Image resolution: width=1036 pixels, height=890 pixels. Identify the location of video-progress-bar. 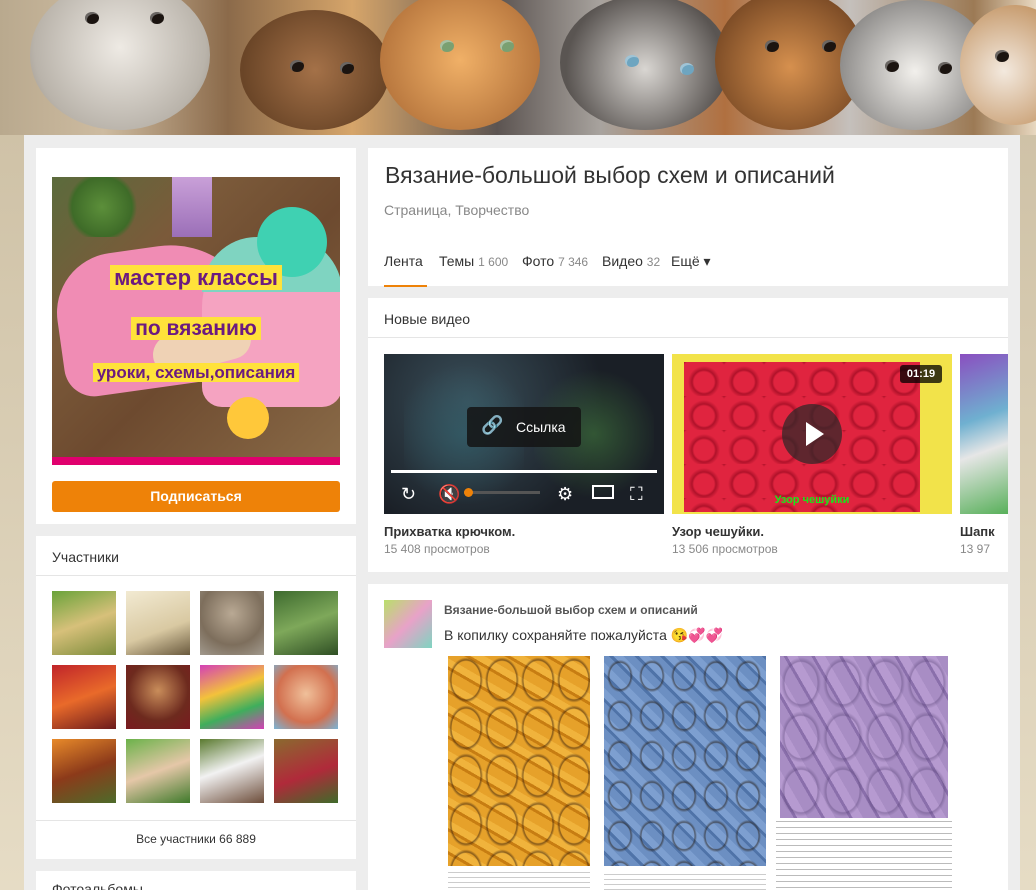
(524, 471).